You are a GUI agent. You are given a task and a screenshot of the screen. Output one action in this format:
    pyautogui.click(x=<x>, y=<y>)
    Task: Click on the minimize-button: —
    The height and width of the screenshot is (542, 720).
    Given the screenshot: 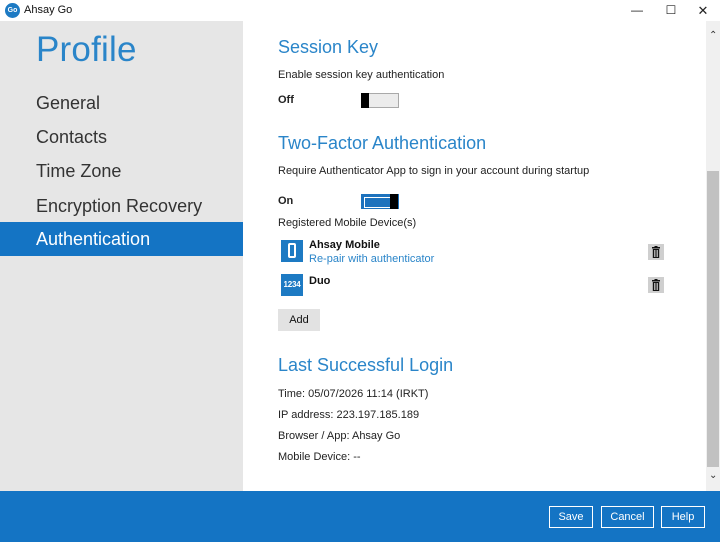 What is the action you would take?
    pyautogui.click(x=637, y=10)
    